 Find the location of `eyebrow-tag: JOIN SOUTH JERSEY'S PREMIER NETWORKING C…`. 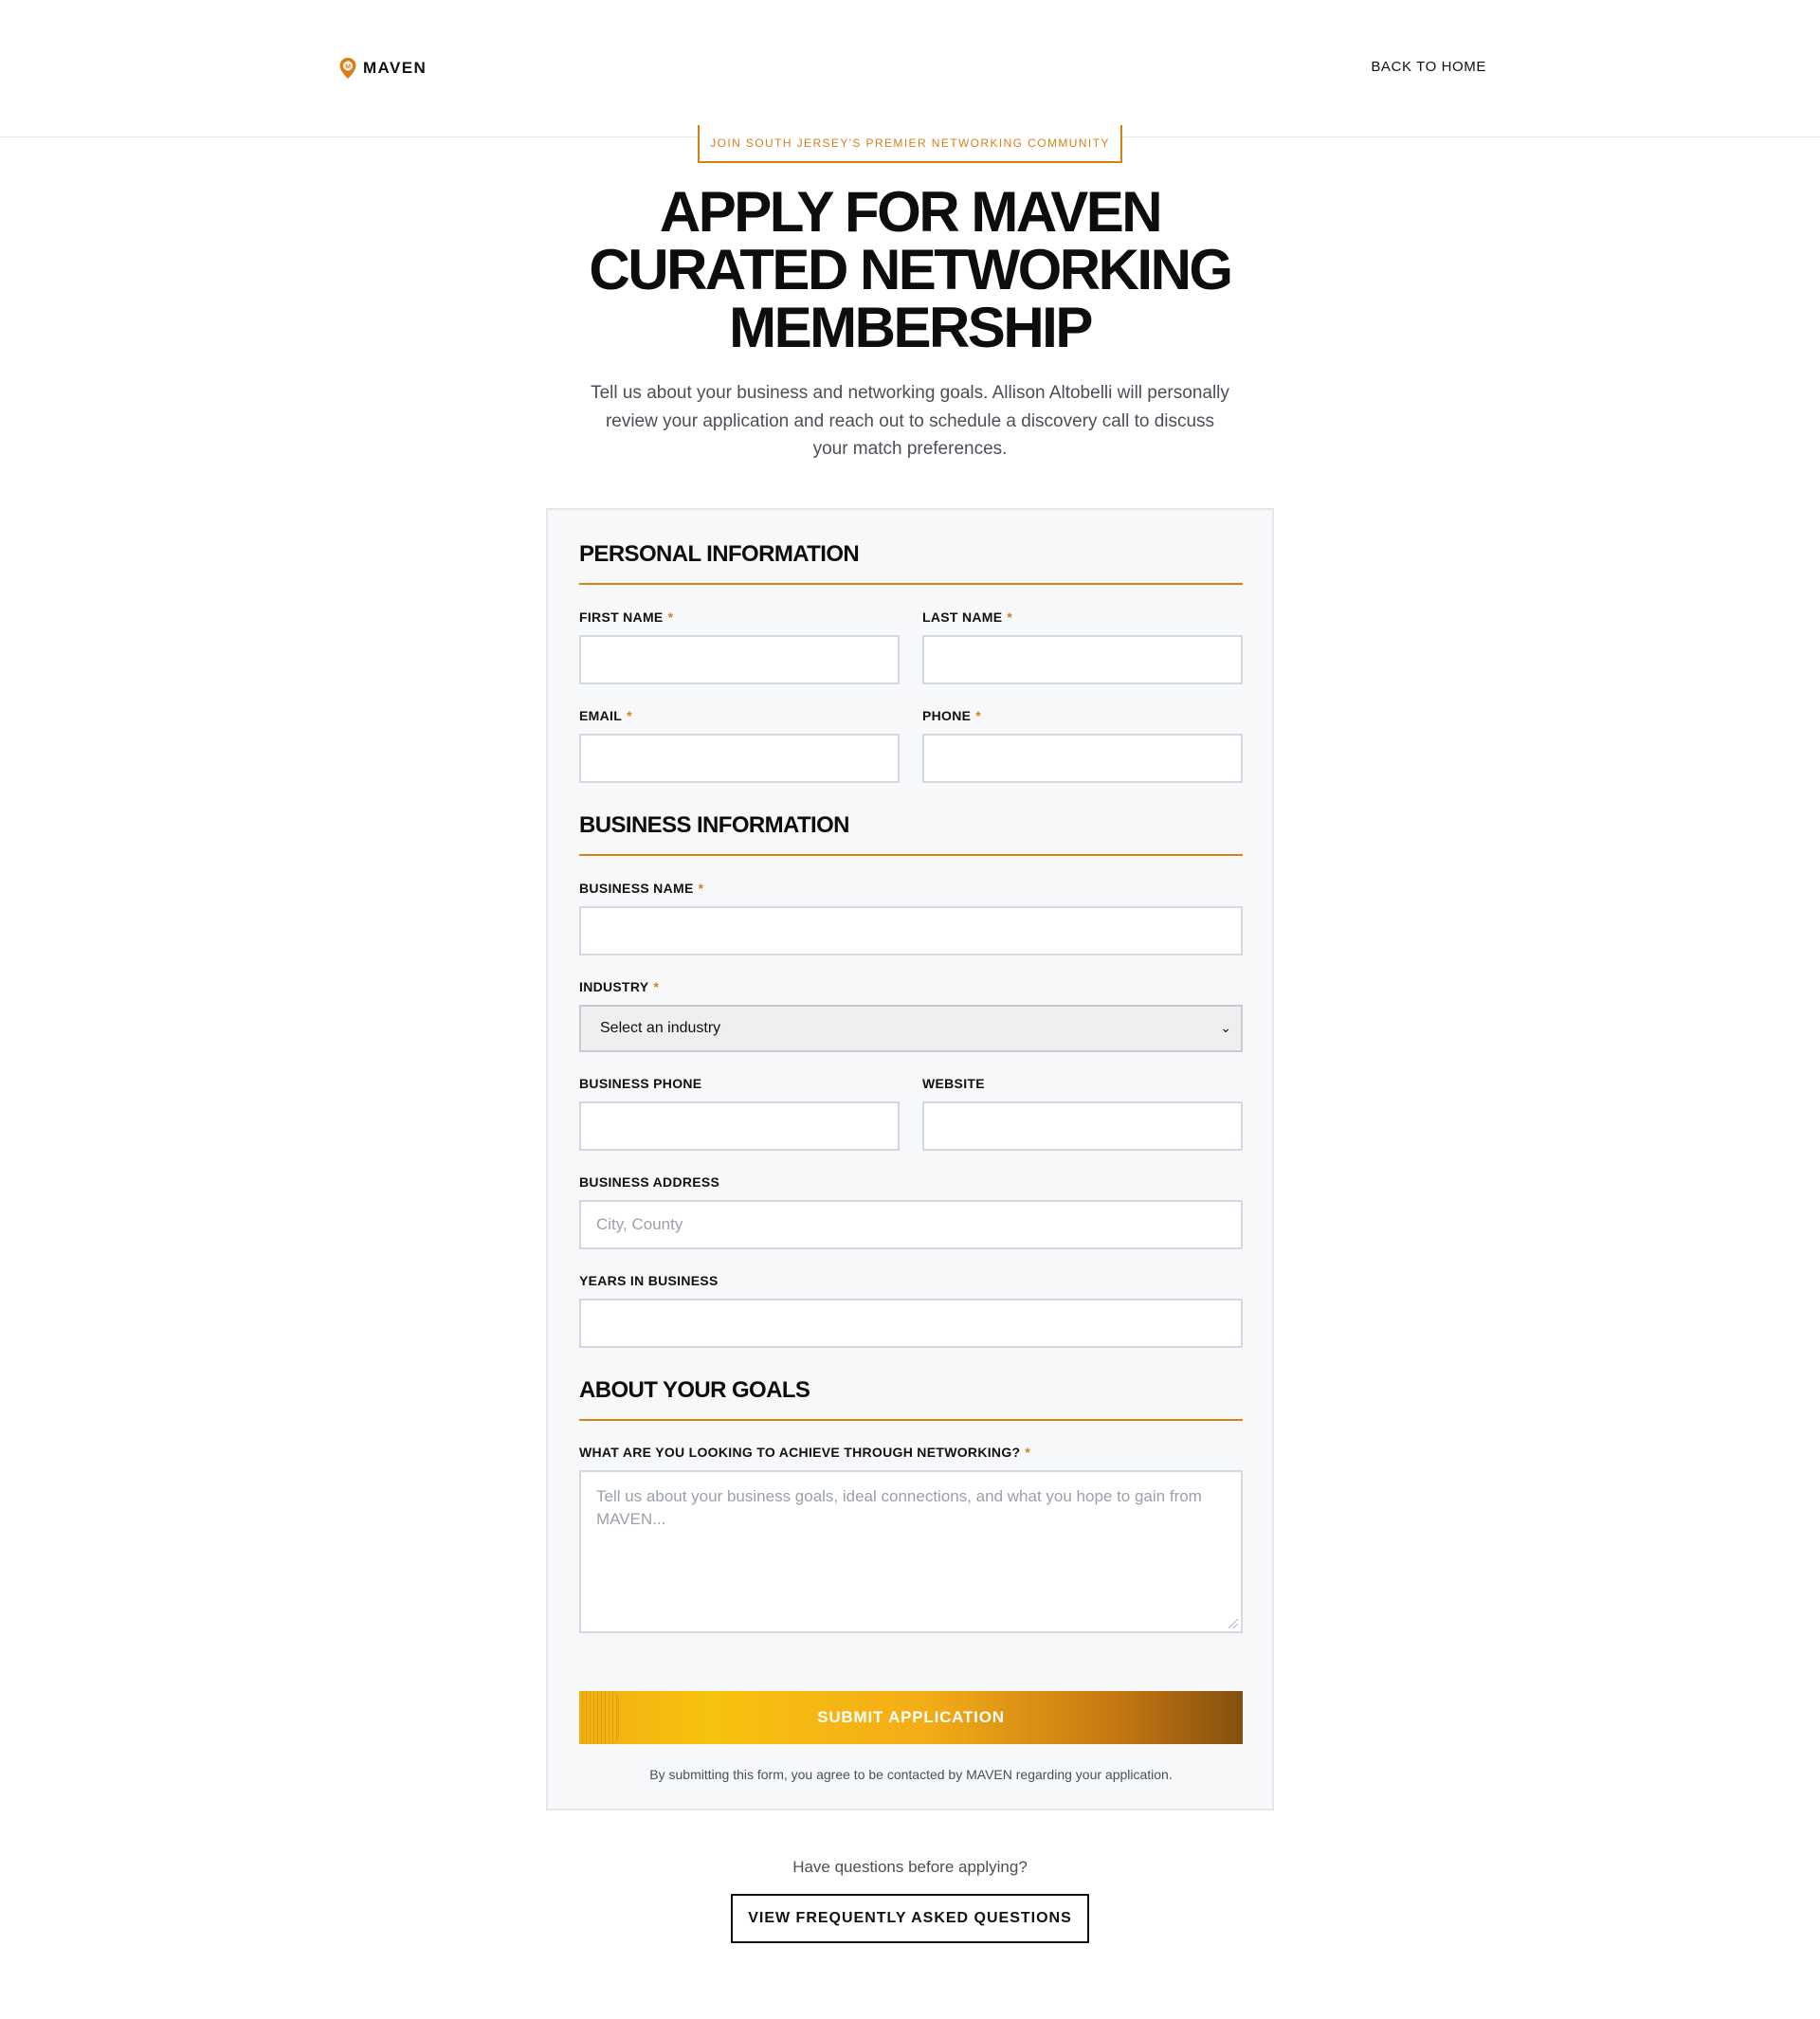

eyebrow-tag: JOIN SOUTH JERSEY'S PREMIER NETWORKING C… is located at coordinates (910, 144).